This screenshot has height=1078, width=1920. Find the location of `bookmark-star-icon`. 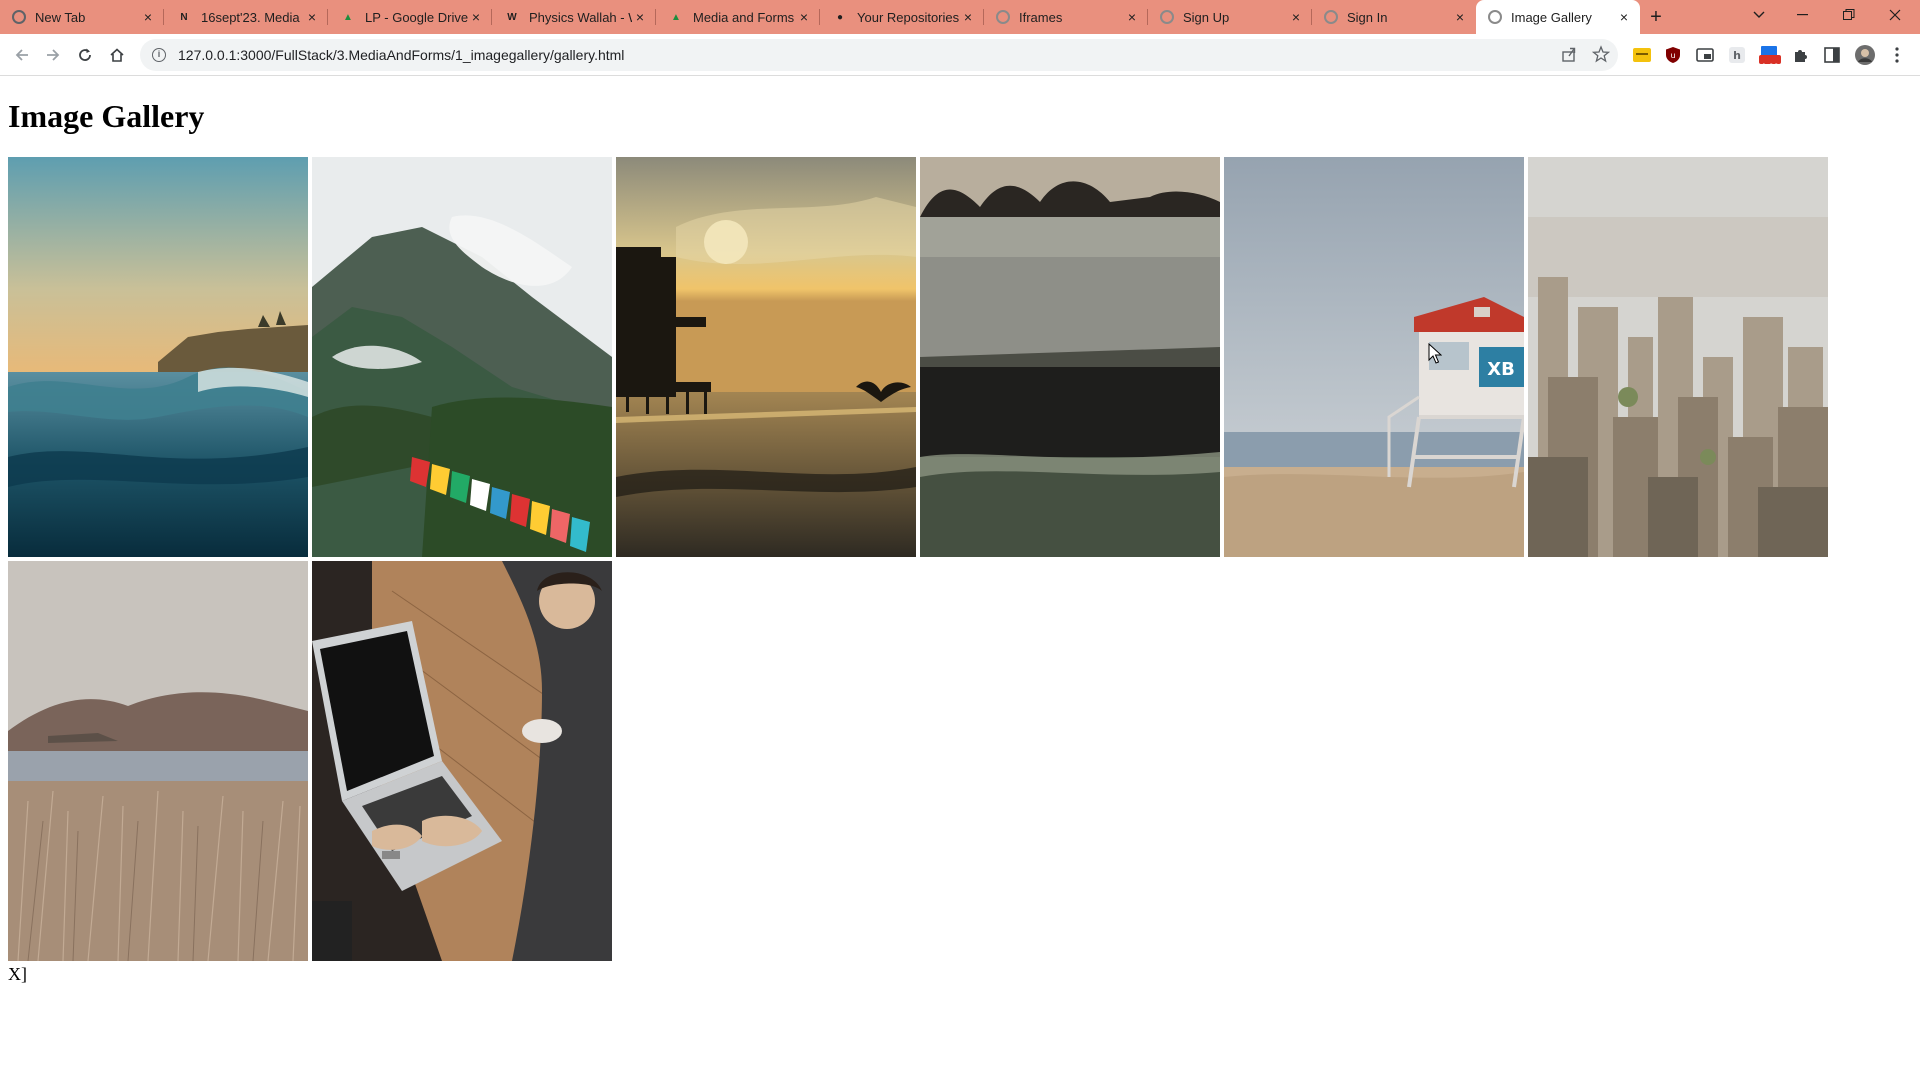

bookmark-star-icon is located at coordinates (1601, 56).